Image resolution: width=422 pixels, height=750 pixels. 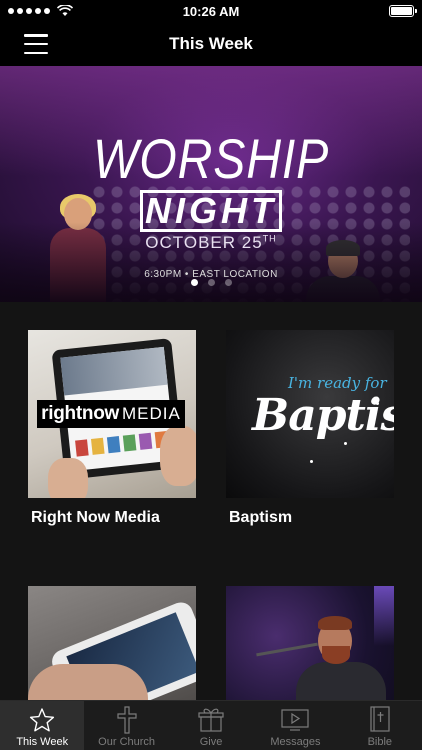 I want to click on card-thumbnail: I'm ready for Baptism, so click(x=310, y=414).